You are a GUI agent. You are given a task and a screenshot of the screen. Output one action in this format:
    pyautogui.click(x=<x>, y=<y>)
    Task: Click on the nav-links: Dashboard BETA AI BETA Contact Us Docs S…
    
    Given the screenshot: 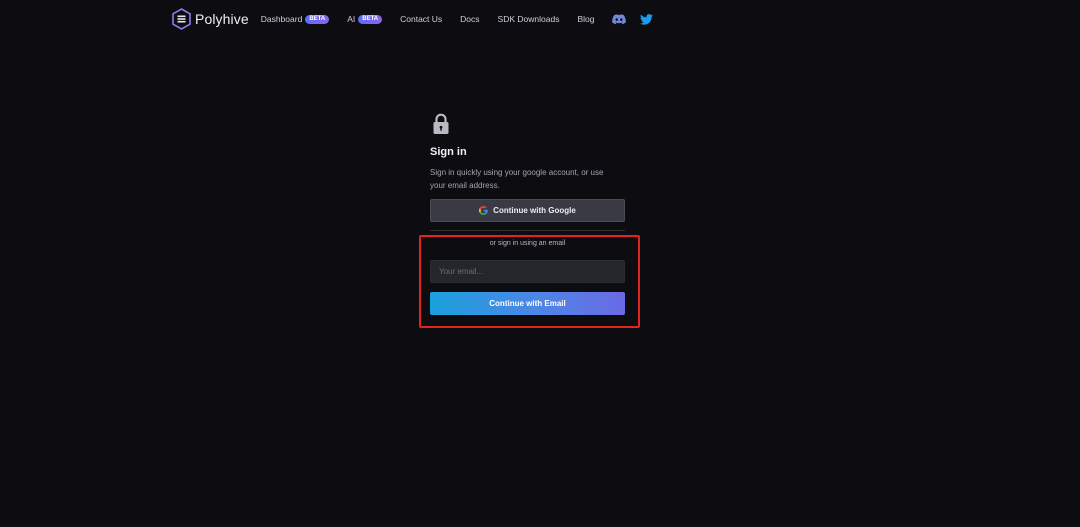 What is the action you would take?
    pyautogui.click(x=428, y=19)
    